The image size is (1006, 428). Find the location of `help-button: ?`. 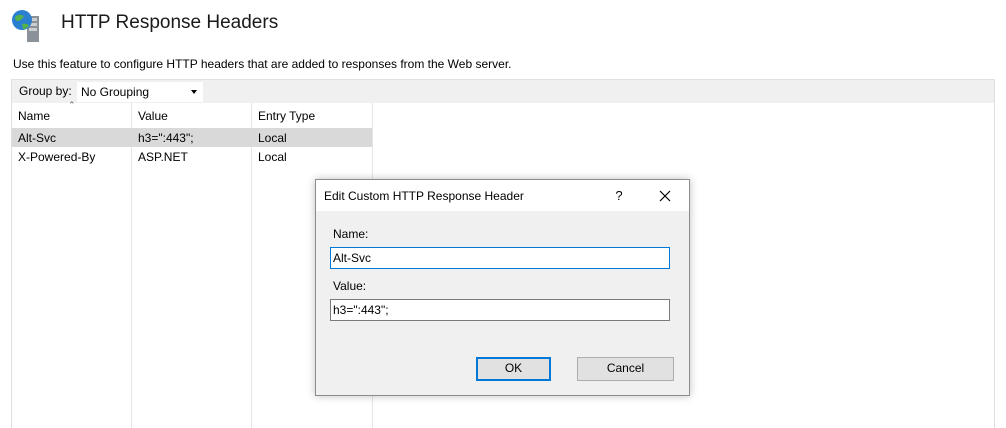

help-button: ? is located at coordinates (619, 196).